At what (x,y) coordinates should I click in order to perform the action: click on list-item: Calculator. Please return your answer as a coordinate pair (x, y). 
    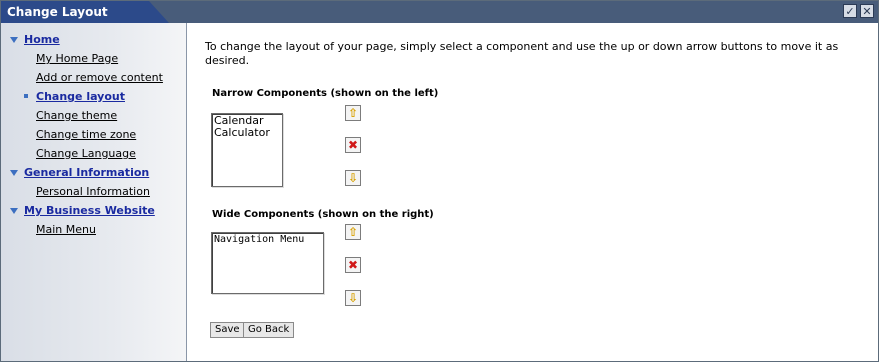
    Looking at the image, I should click on (247, 133).